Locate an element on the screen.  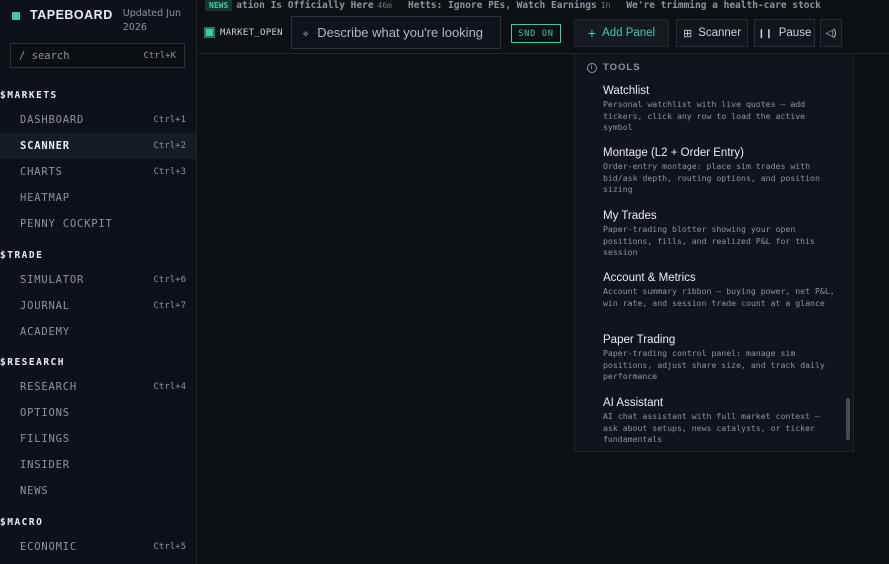
section-trade: $TRADE is located at coordinates (22, 255).